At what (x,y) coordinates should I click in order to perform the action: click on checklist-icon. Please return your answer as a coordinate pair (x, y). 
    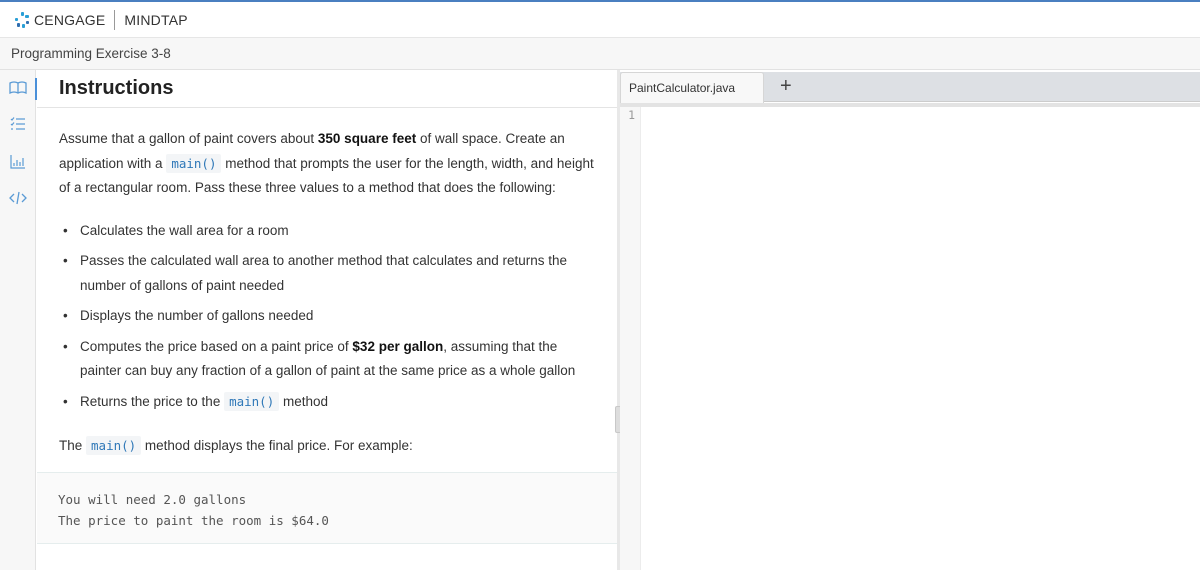
    Looking at the image, I should click on (17, 123).